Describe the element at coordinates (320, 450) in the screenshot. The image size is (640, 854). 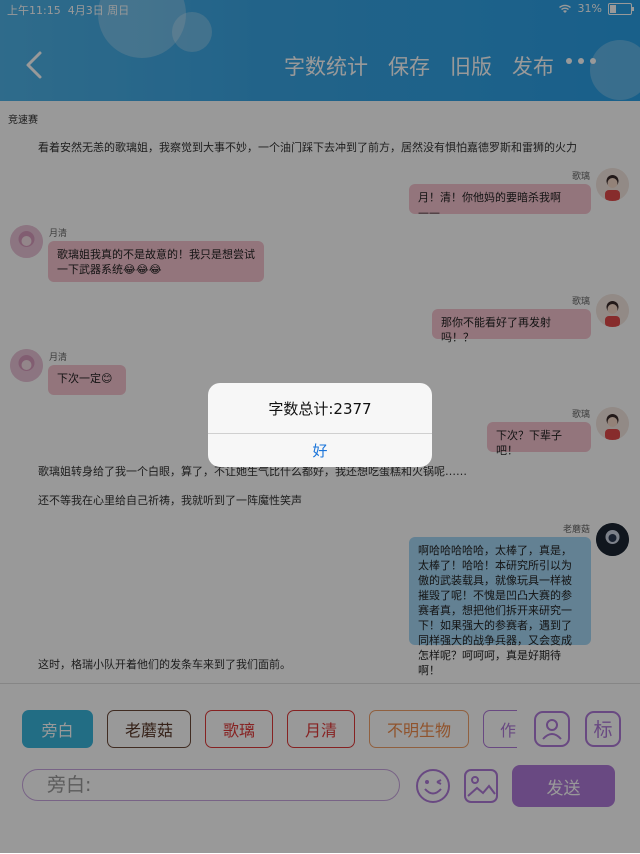
I see `ok-button: 好` at that location.